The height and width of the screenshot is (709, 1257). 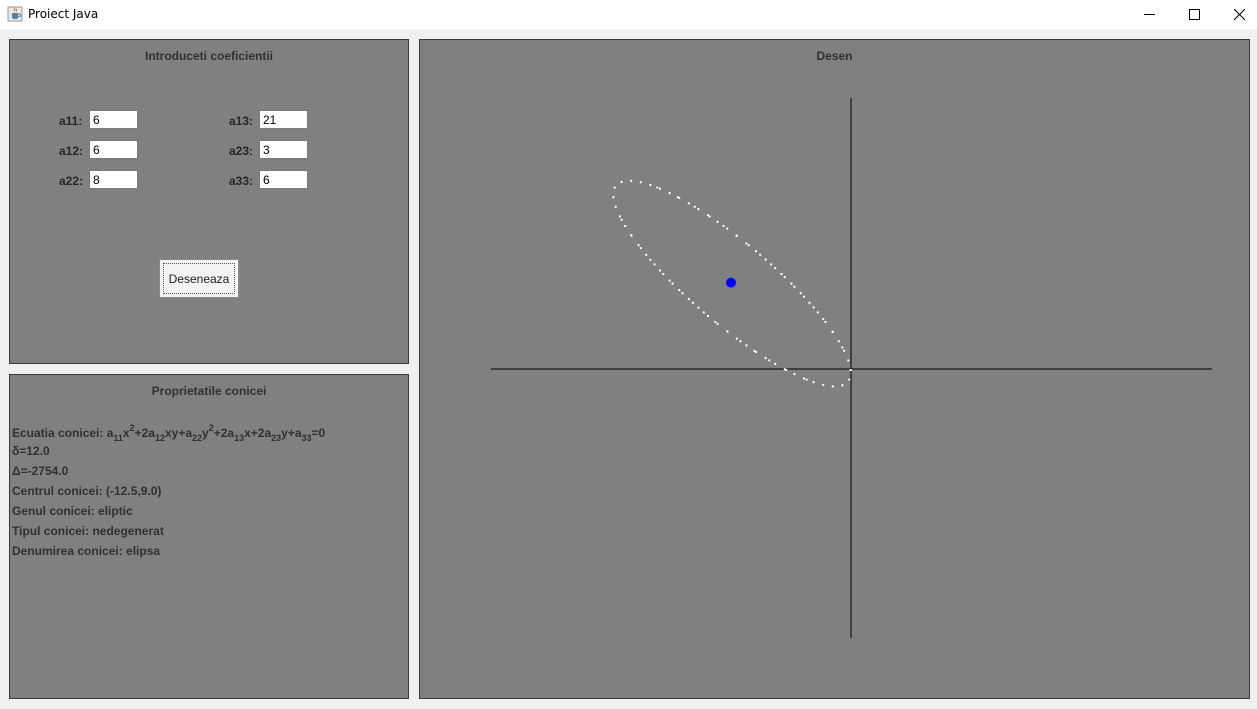 I want to click on a23-field, so click(x=283, y=149).